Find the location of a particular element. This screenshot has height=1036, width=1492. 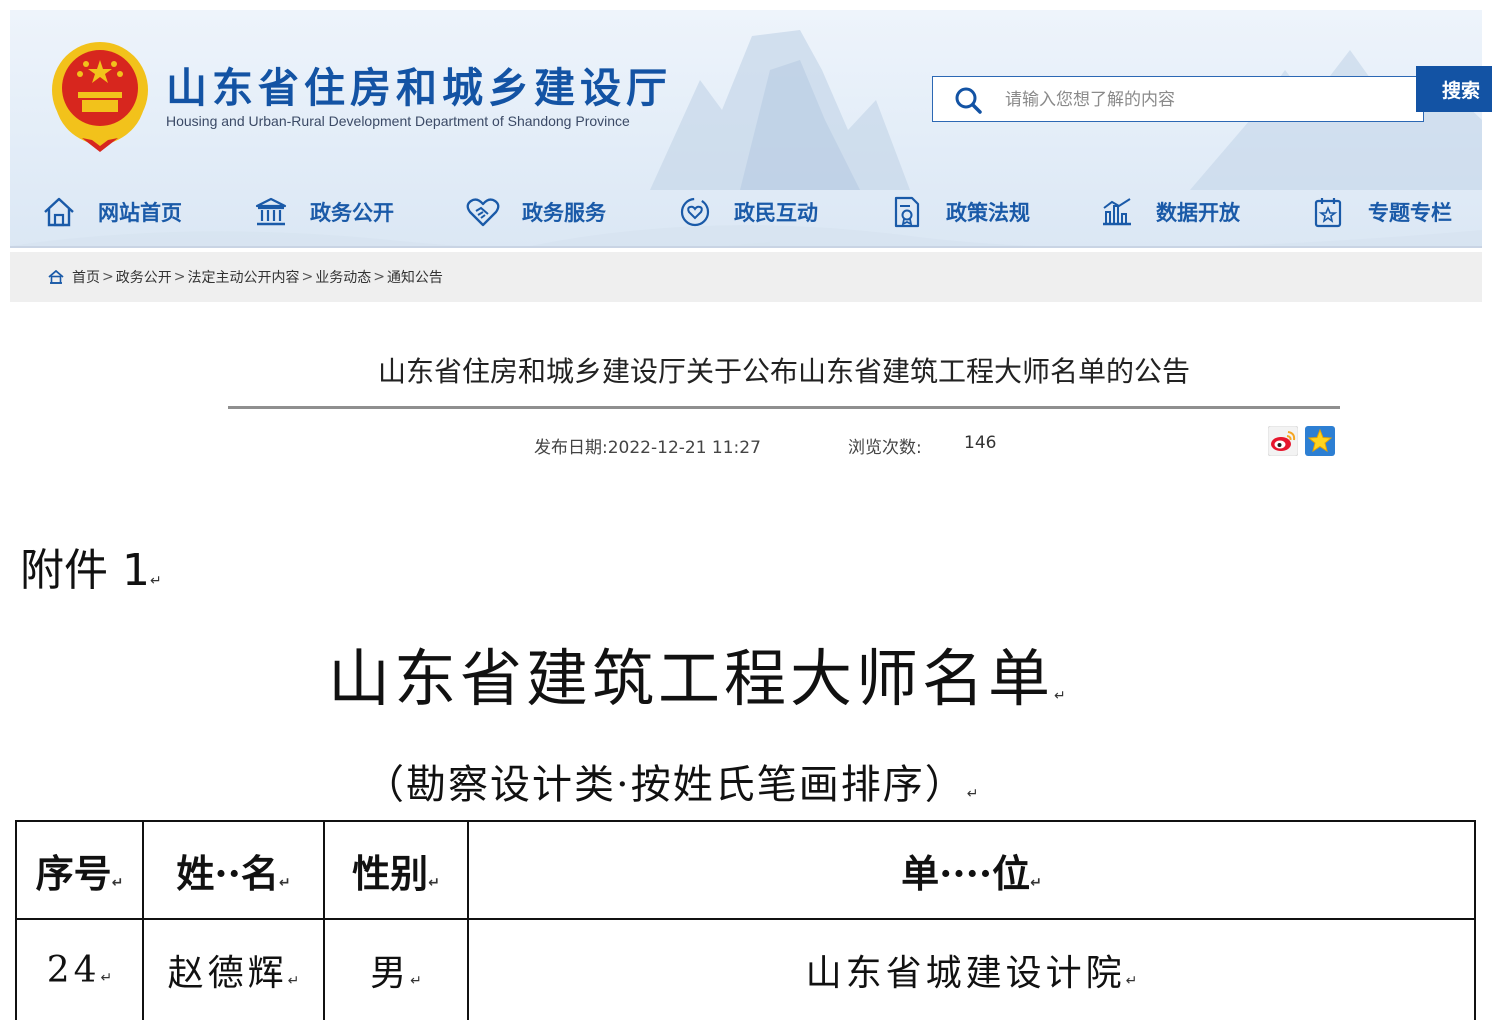

main-nav: 网站首页 政务公开 政务服务 政民互动 政策法规 数据开放 专题专栏 is located at coordinates (746, 212).